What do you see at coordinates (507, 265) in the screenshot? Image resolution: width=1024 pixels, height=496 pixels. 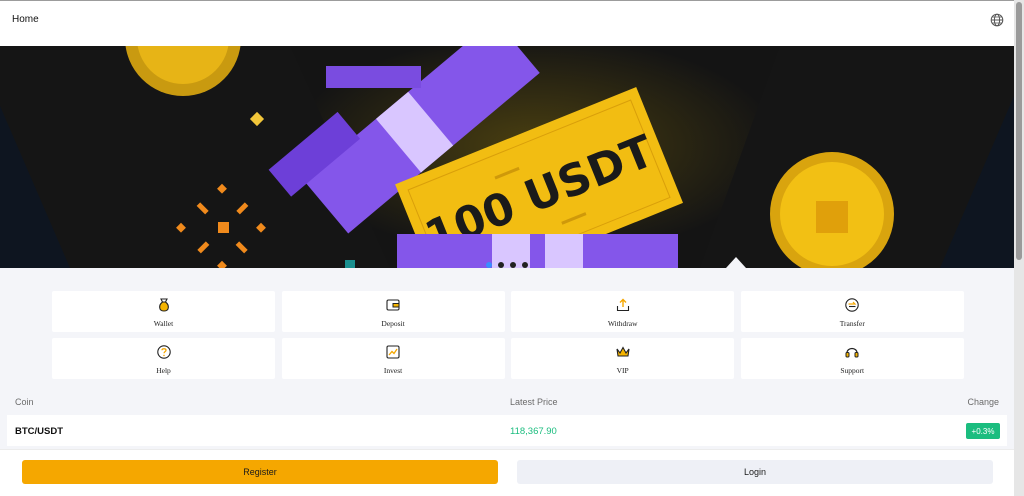 I see `carousel-dots` at bounding box center [507, 265].